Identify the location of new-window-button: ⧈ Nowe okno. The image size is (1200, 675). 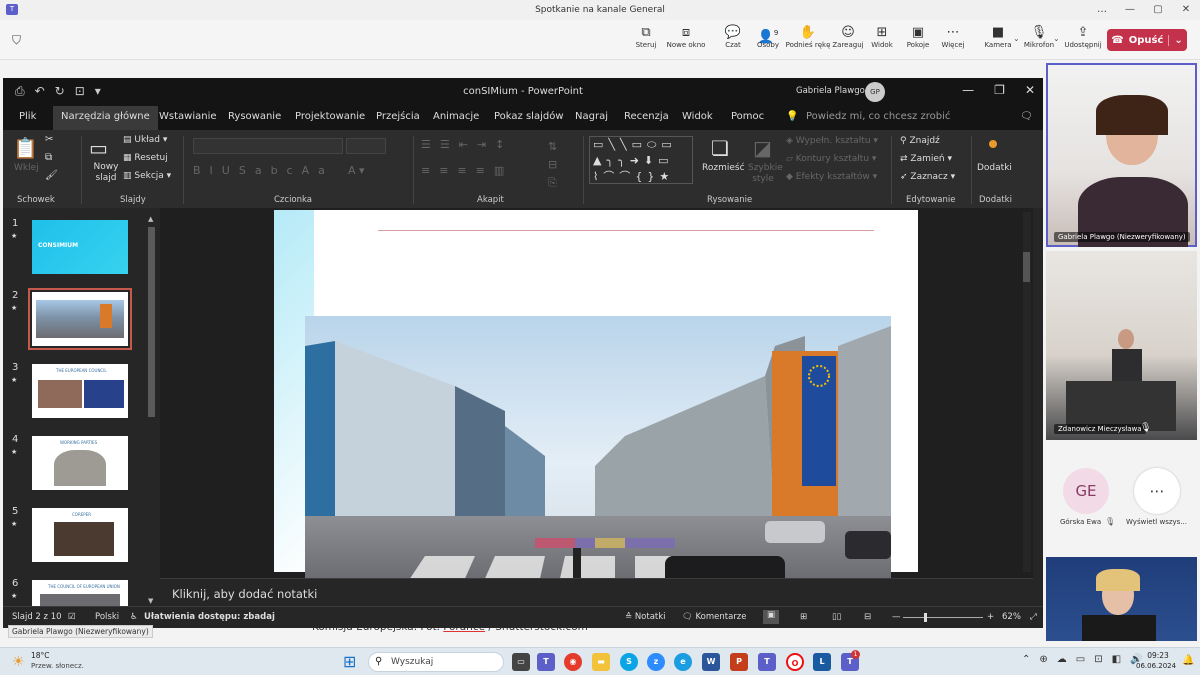
(686, 37).